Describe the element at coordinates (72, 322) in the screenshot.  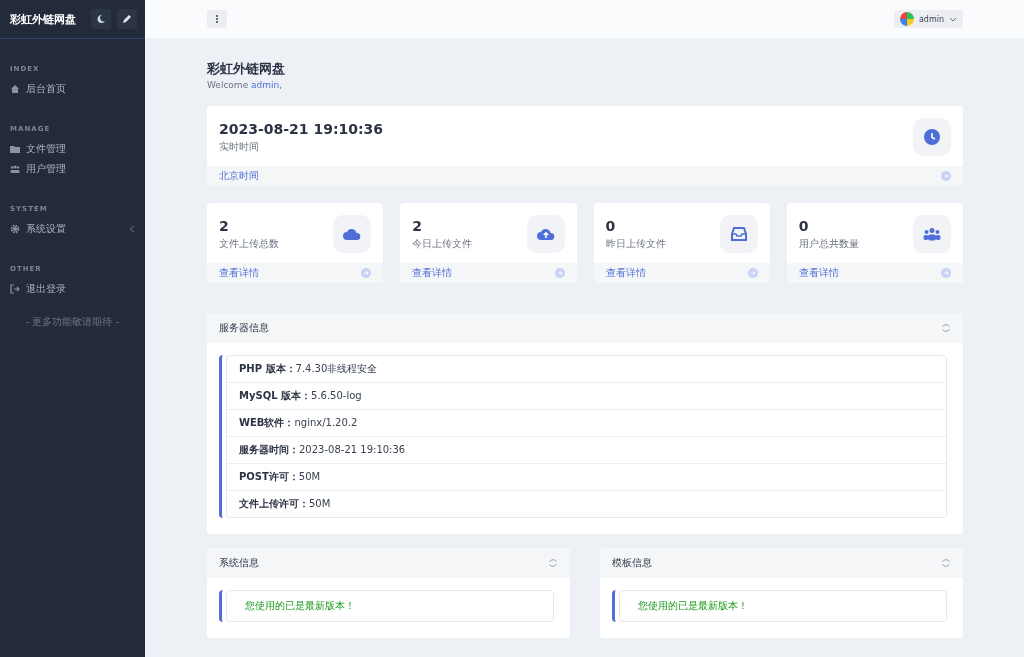
I see `sidebar-footer: - 更多功能敬请期待 -` at that location.